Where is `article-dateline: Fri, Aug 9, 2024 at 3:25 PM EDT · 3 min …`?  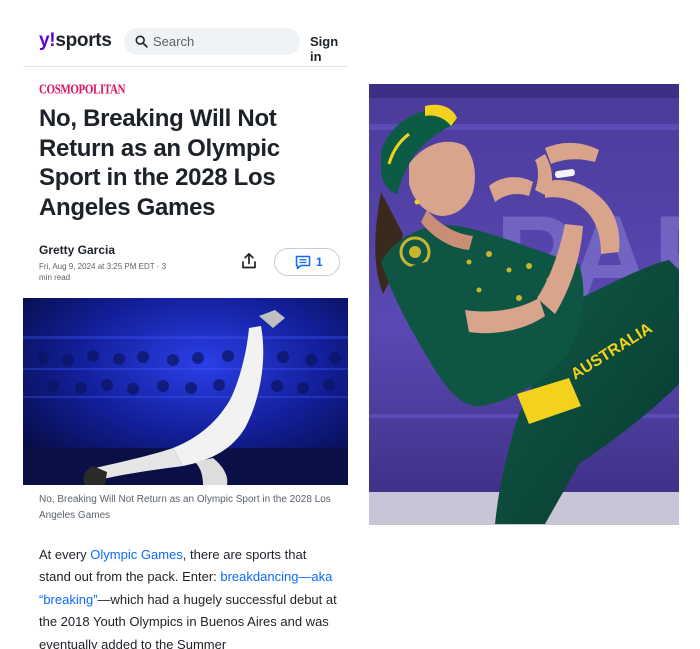 article-dateline: Fri, Aug 9, 2024 at 3:25 PM EDT · 3 min … is located at coordinates (103, 272).